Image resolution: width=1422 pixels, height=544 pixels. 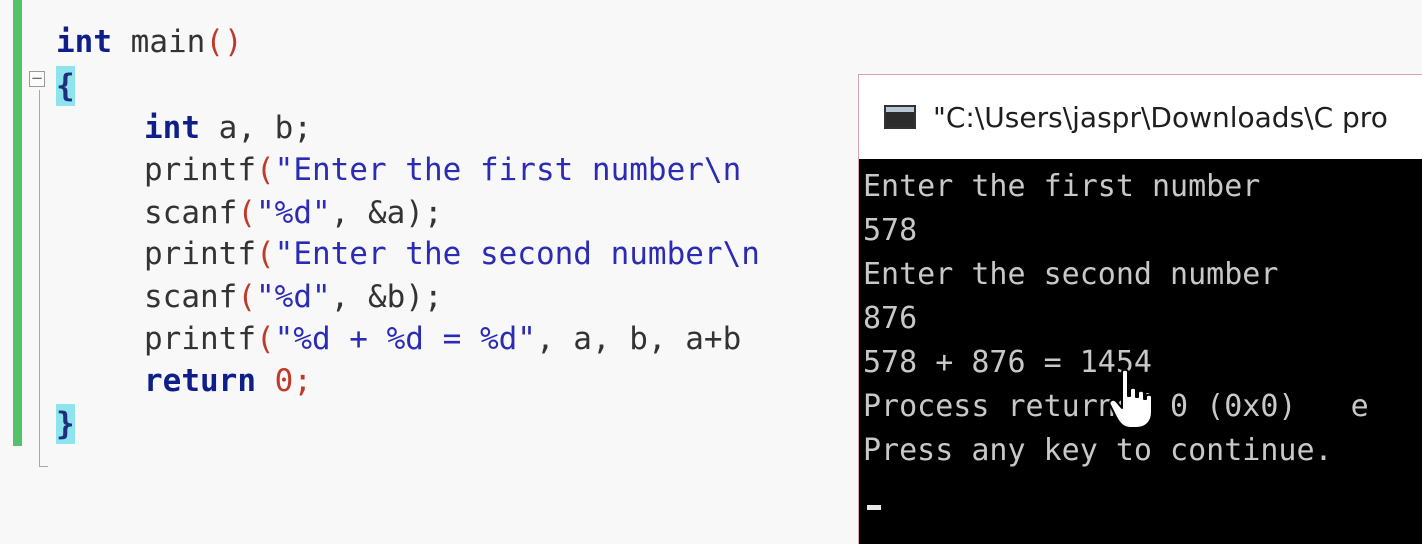 I want to click on code-text: ;, so click(x=302, y=381).